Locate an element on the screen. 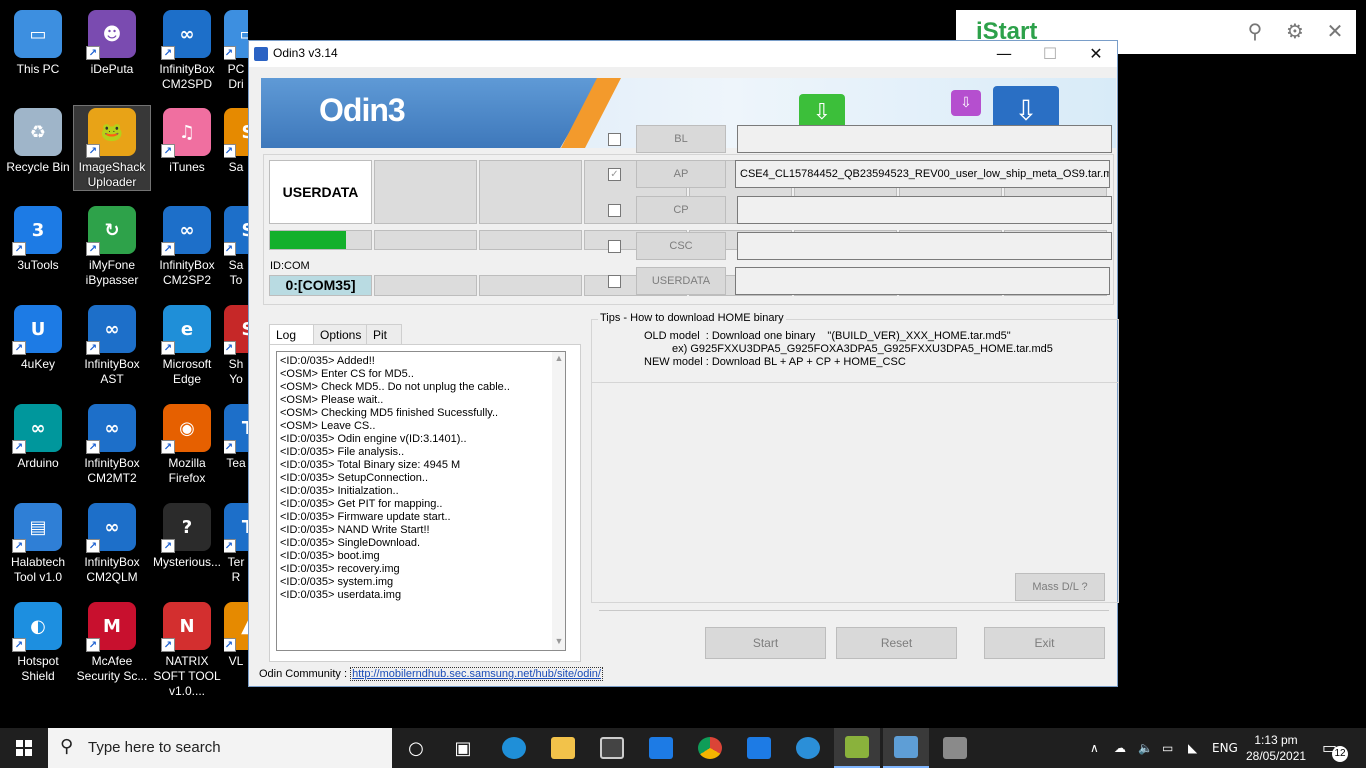 The width and height of the screenshot is (1366, 768). desktop-icon: ◉ ↗ Mozilla Firefox is located at coordinates (187, 444).